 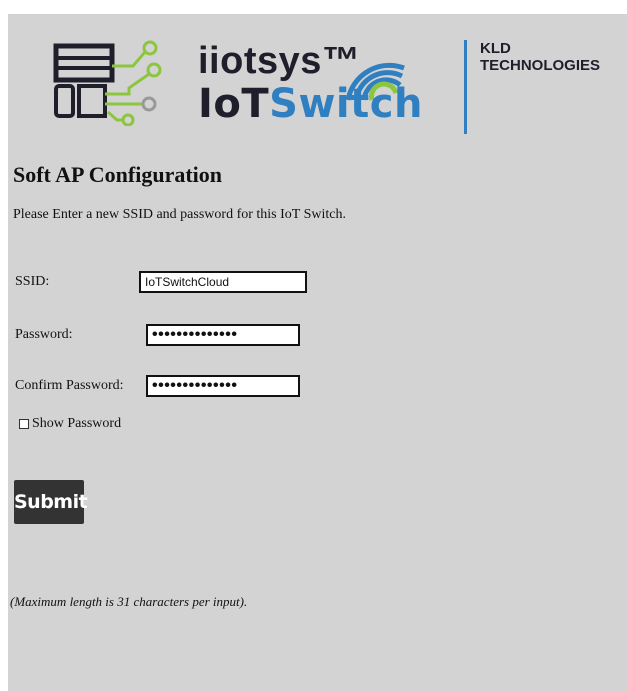 I want to click on logo-divider, so click(x=465, y=87).